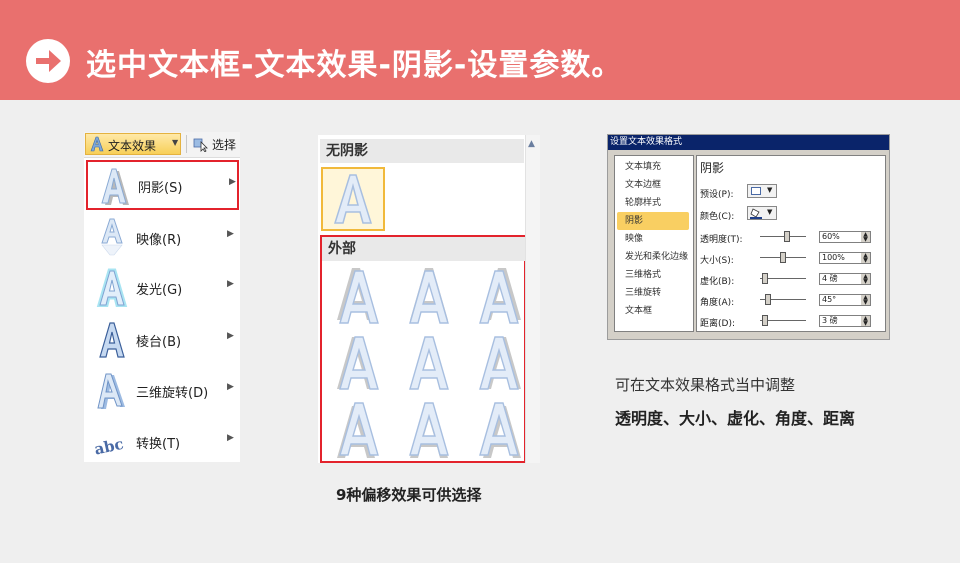  Describe the element at coordinates (162, 339) in the screenshot. I see `menu-item-bevel: 棱台(B) ▶` at that location.